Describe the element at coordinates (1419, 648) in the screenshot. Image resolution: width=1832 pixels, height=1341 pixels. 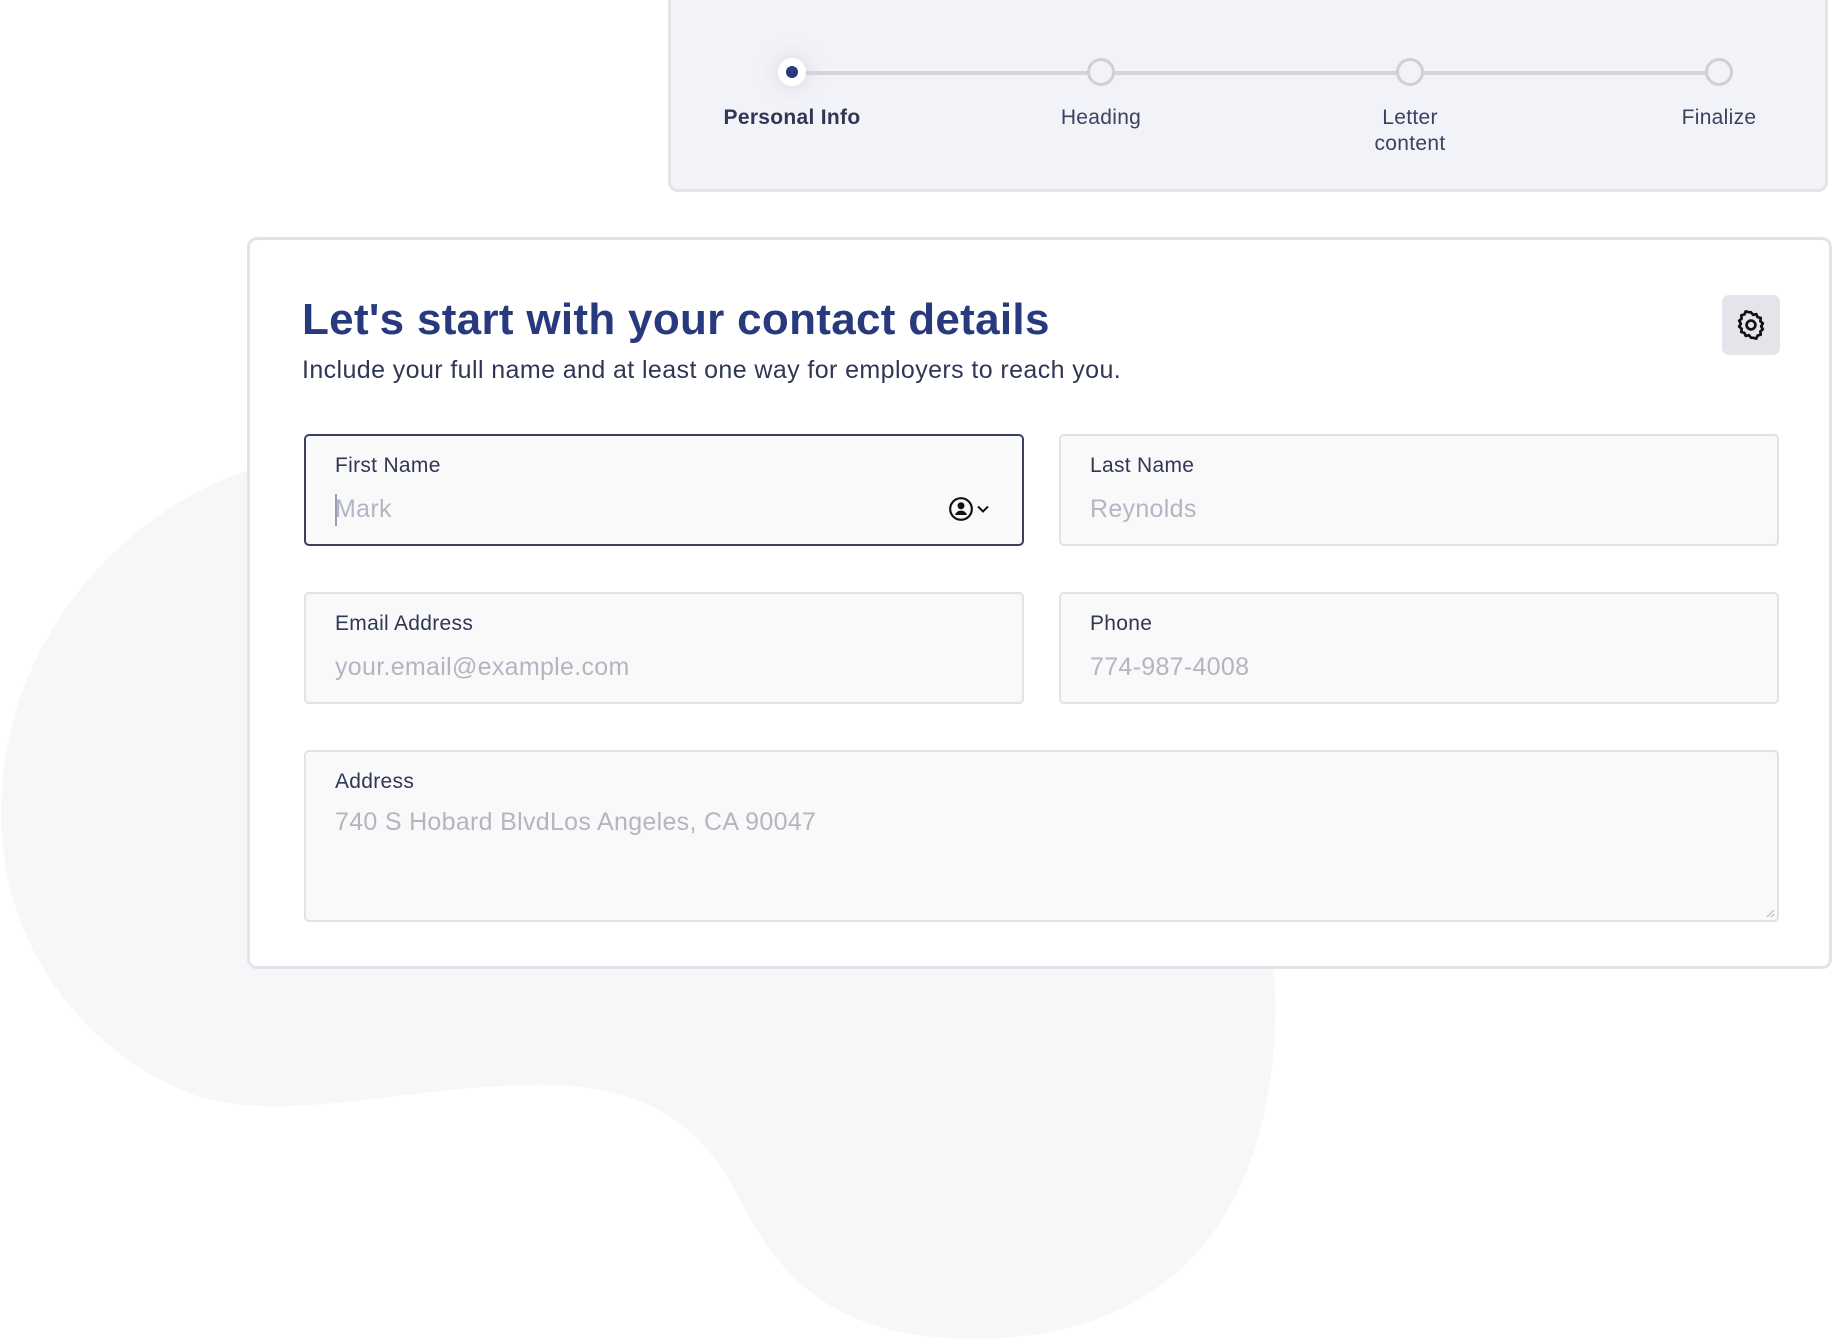
I see `phone-field: Phone` at that location.